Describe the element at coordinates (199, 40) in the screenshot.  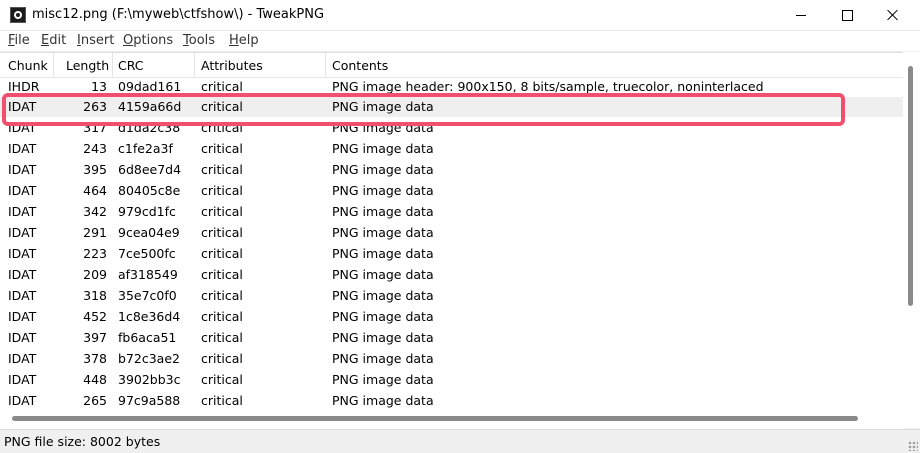
I see `menu-tools: Tools` at that location.